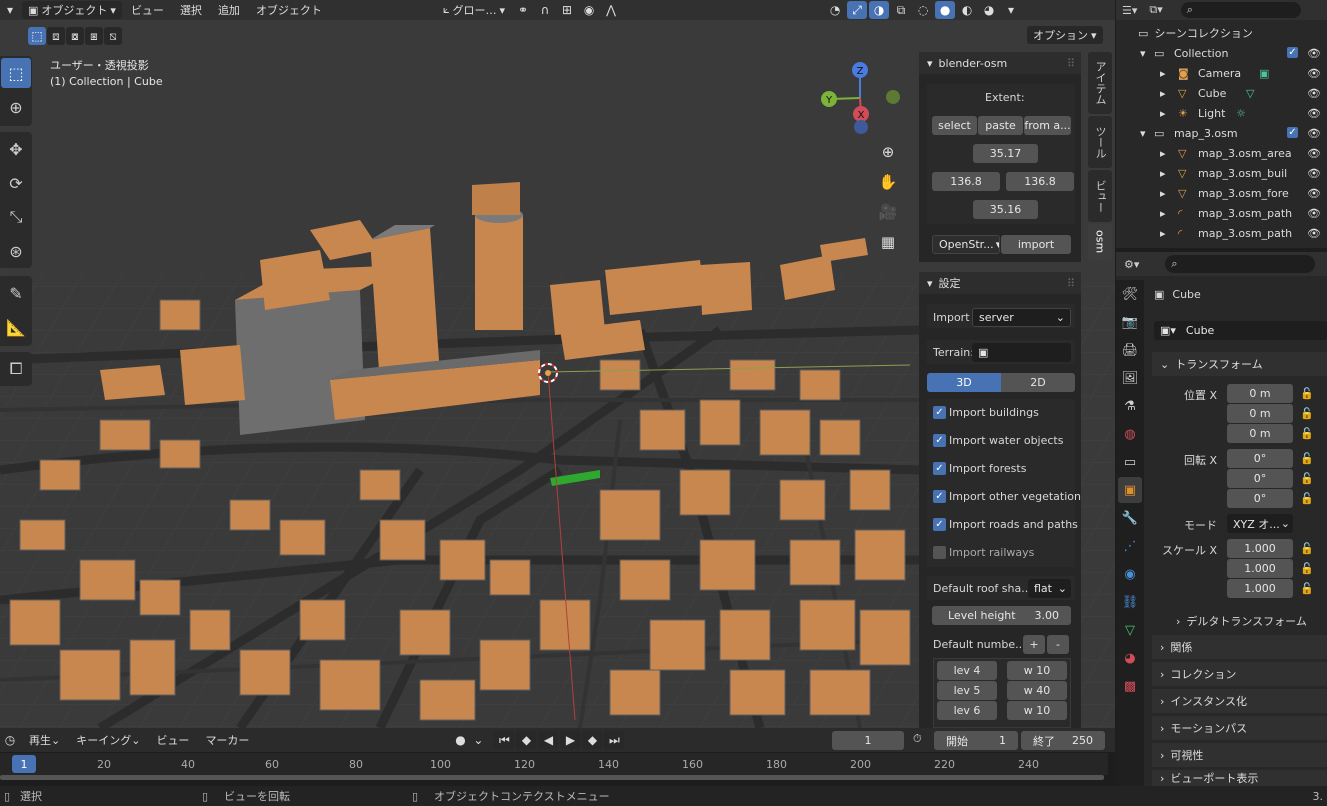 Image resolution: width=1327 pixels, height=806 pixels. Describe the element at coordinates (1049, 588) in the screenshot. I see `roof-shape-dropdown: flat ⌄` at that location.